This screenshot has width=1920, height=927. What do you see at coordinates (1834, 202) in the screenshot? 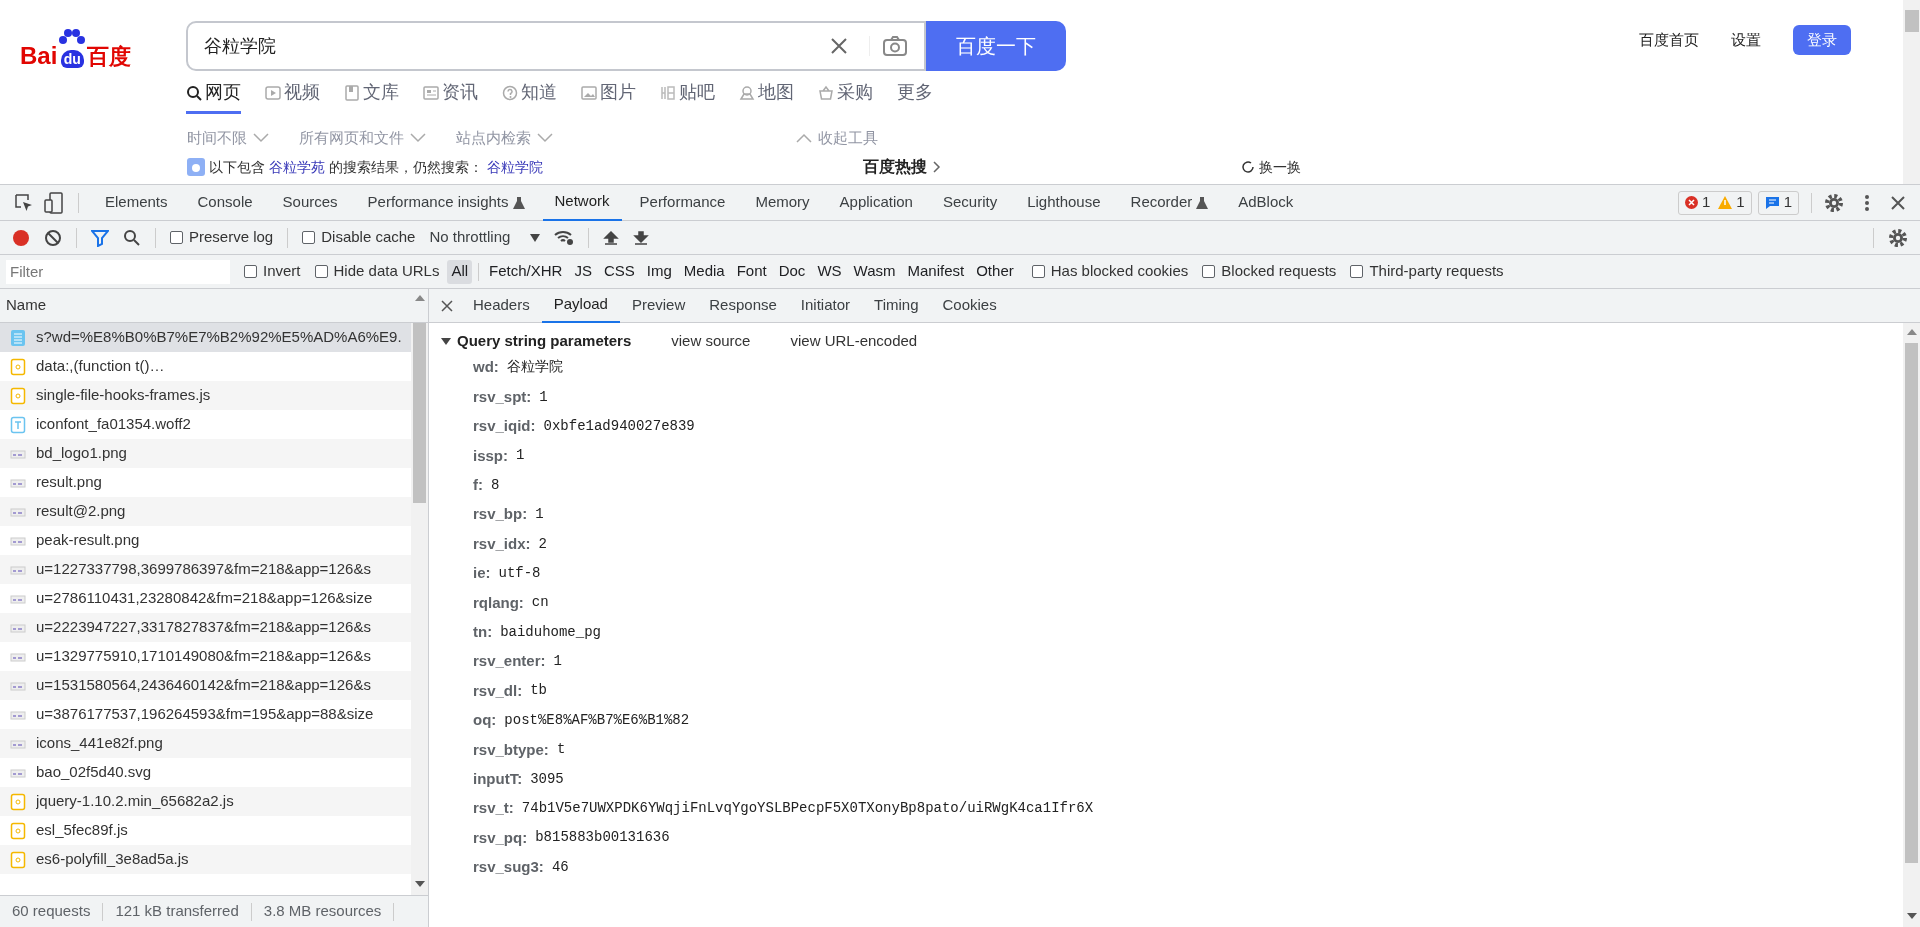
I see `settings-icon` at bounding box center [1834, 202].